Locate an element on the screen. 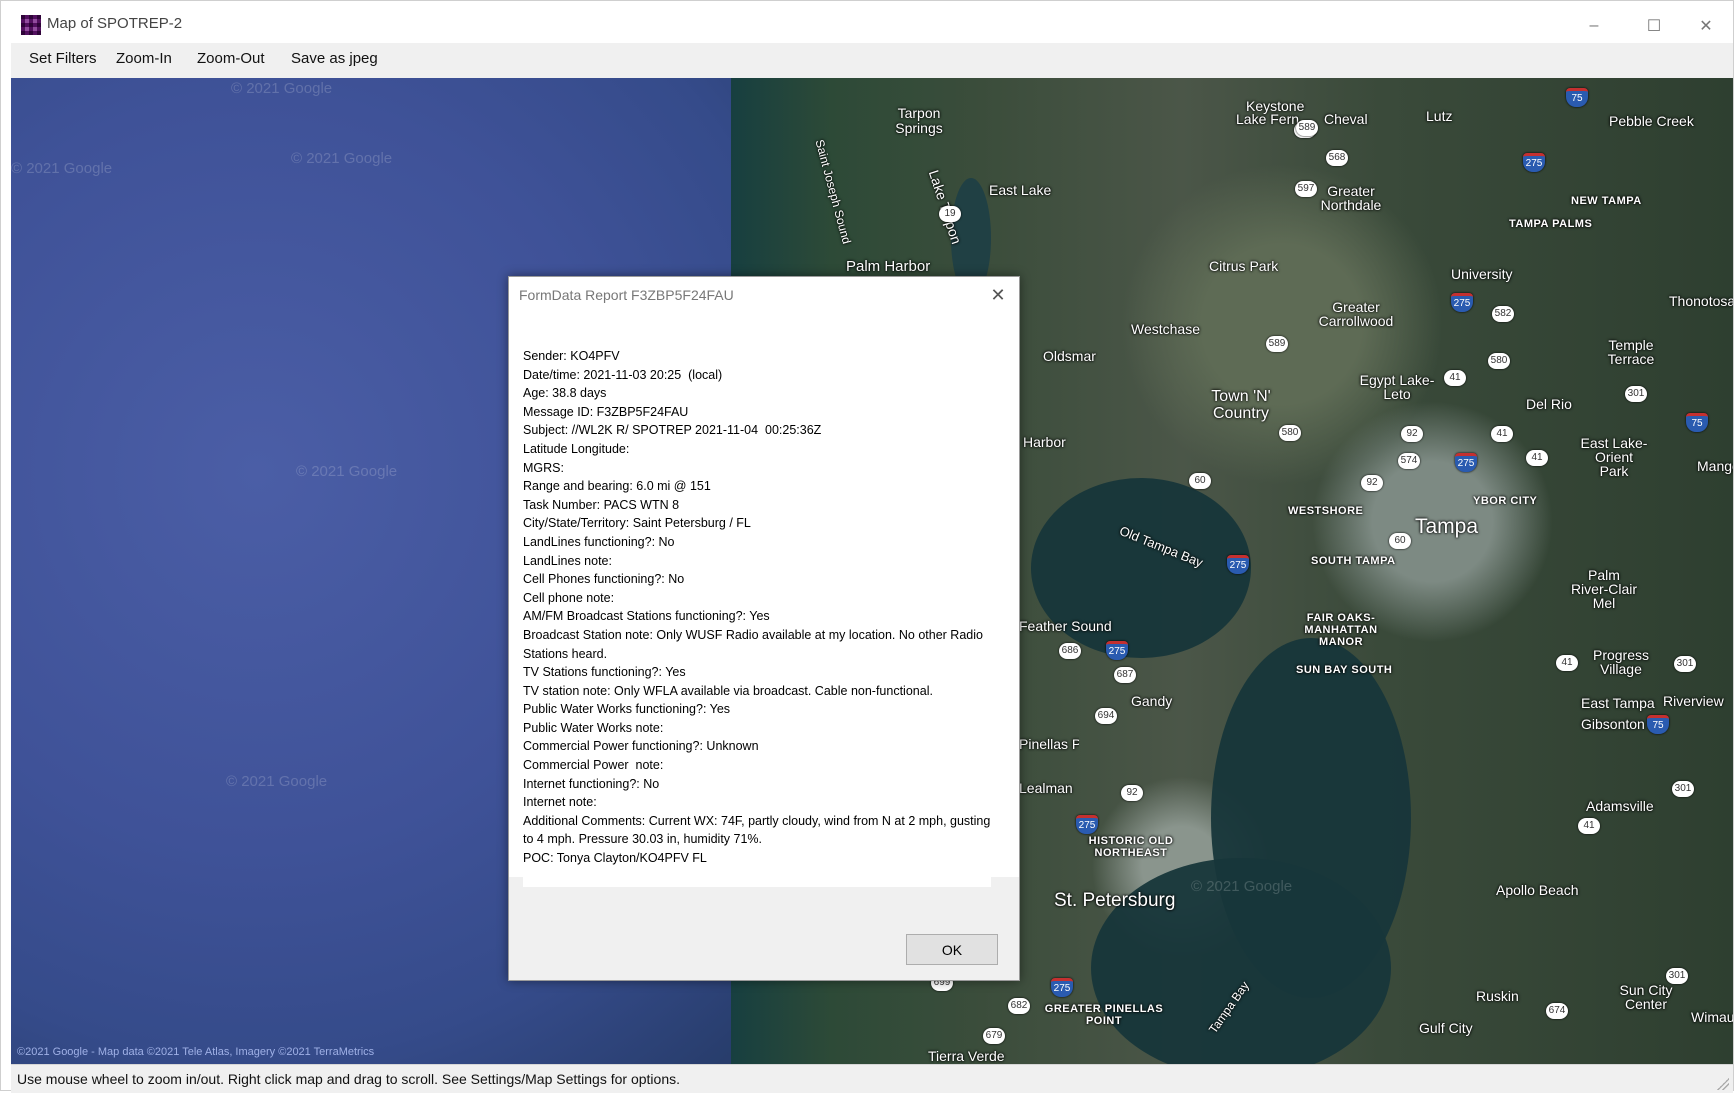 This screenshot has width=1734, height=1093. map-label: WESTSHORE is located at coordinates (1326, 511).